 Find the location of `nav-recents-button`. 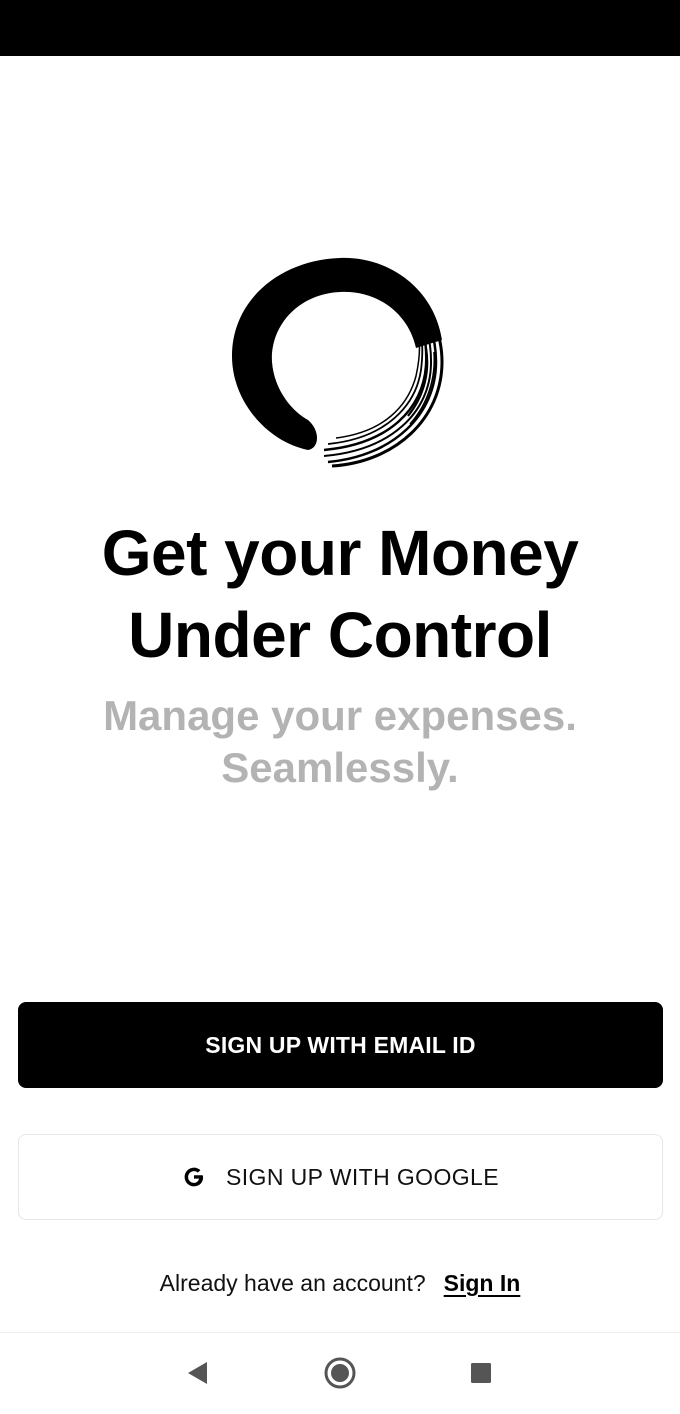

nav-recents-button is located at coordinates (481, 1373).